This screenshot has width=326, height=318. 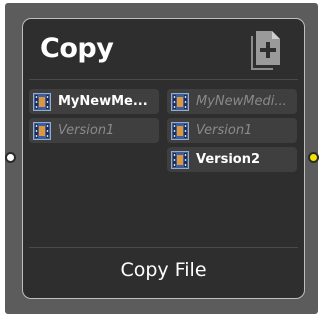 I want to click on input-list: MyNewMe... Version1, so click(x=94, y=118).